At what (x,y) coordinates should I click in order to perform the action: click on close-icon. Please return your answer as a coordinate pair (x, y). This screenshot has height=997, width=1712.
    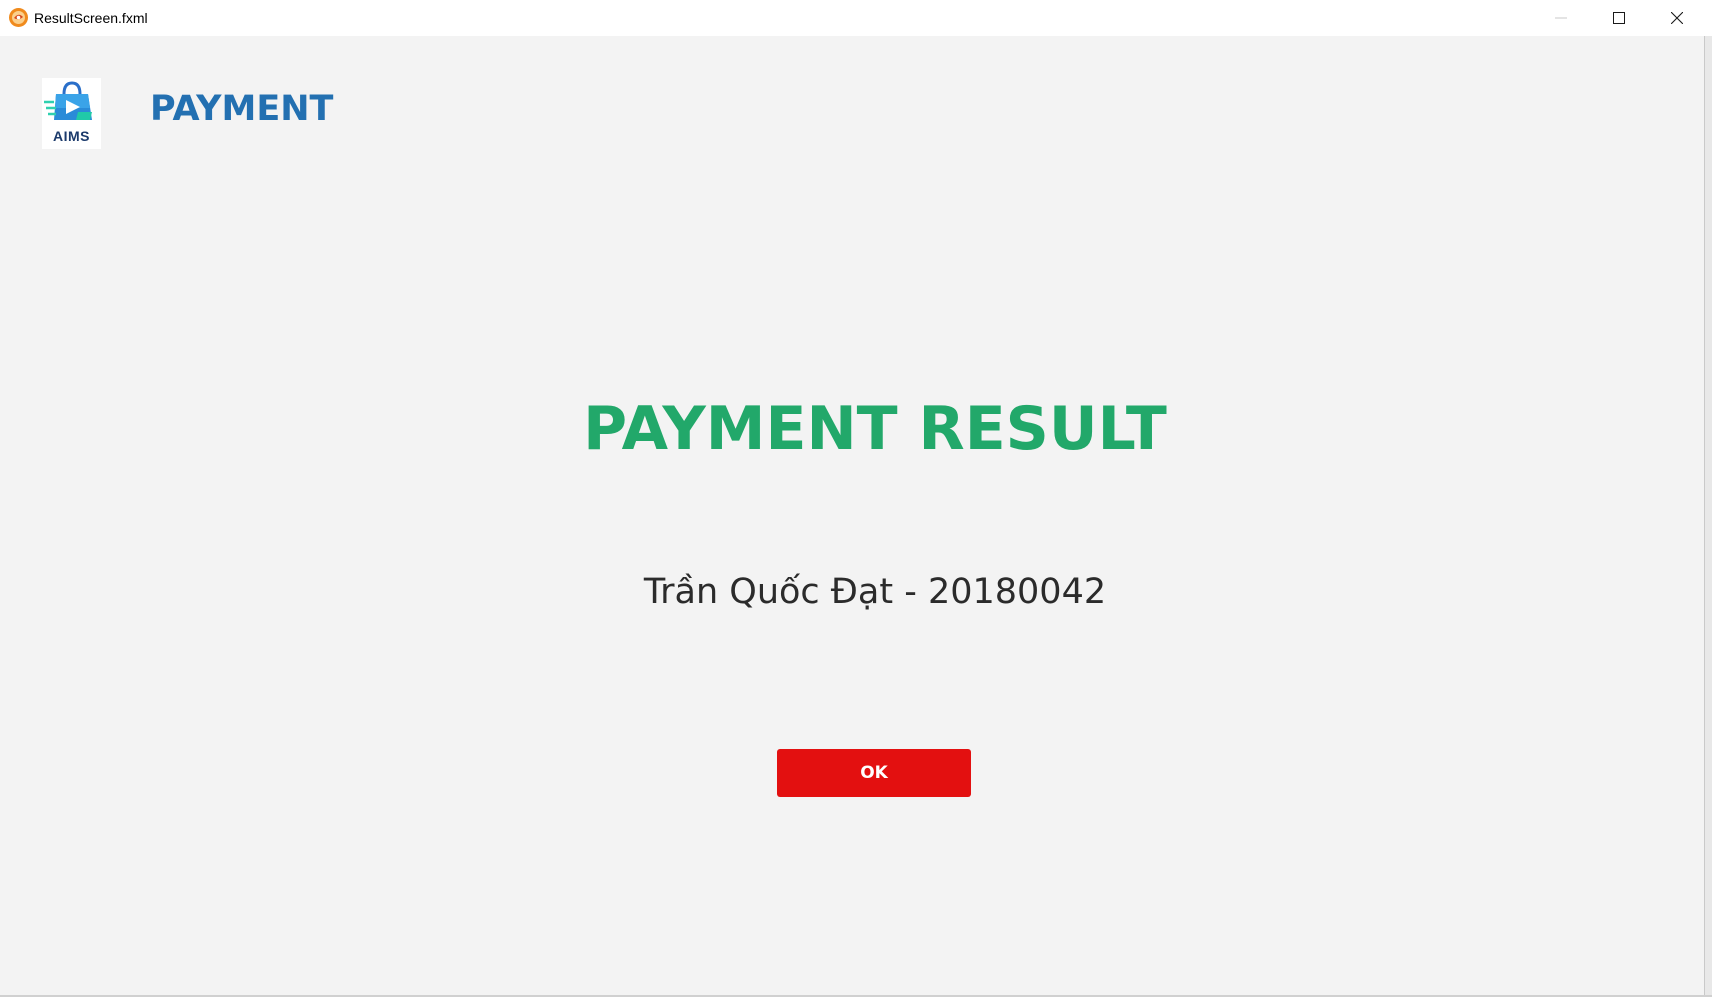
    Looking at the image, I should click on (1677, 18).